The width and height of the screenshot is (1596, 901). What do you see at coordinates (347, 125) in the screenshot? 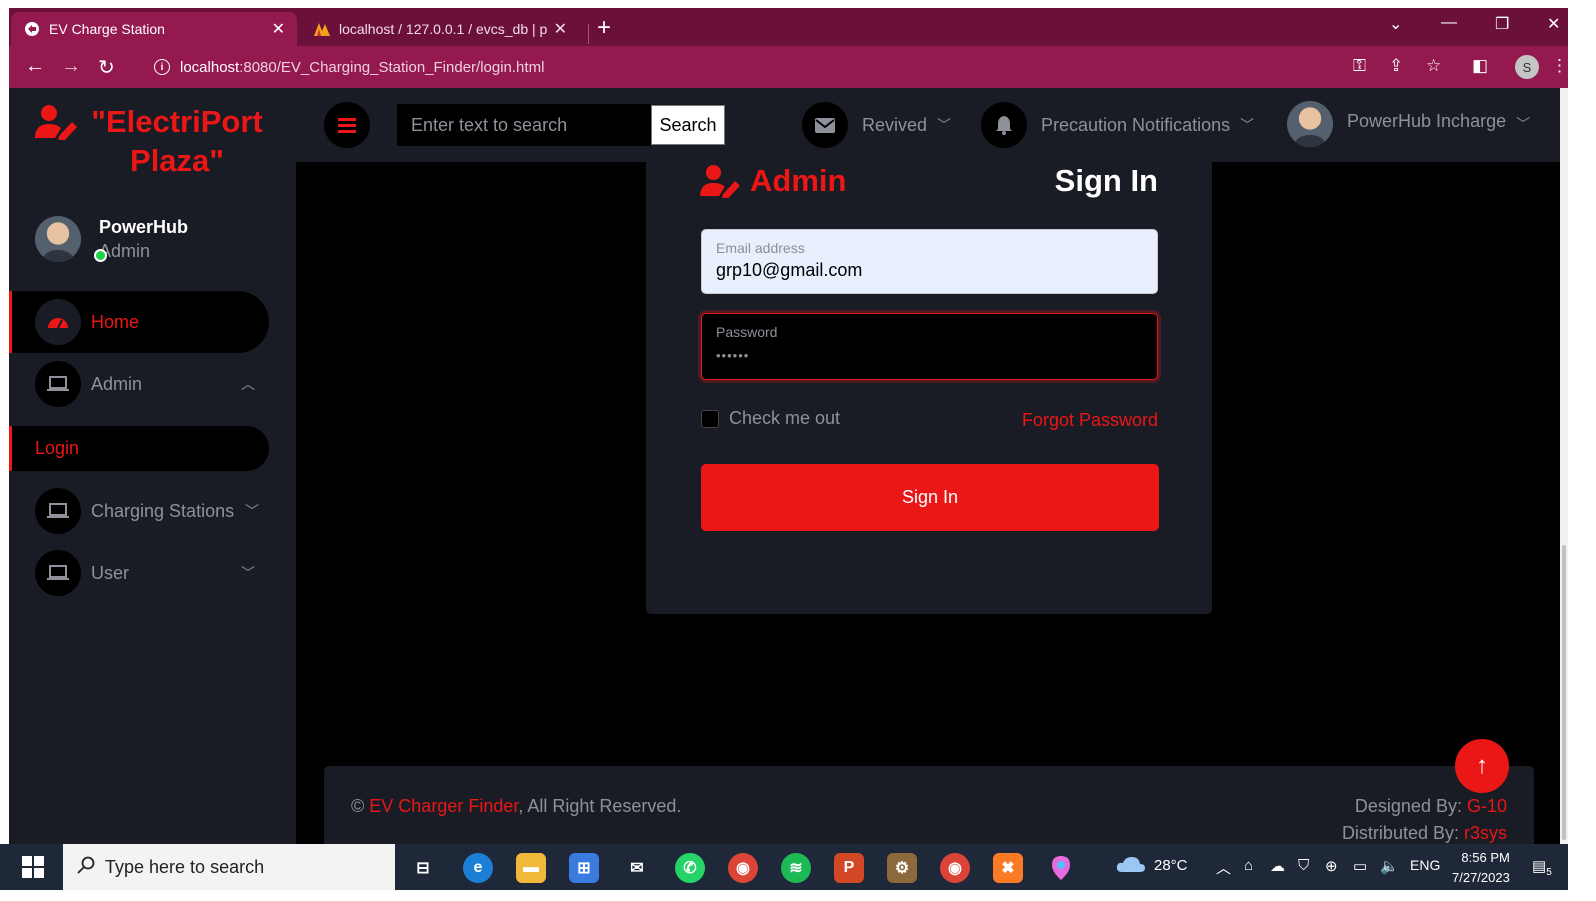
I see `sidebar-toggle-button` at bounding box center [347, 125].